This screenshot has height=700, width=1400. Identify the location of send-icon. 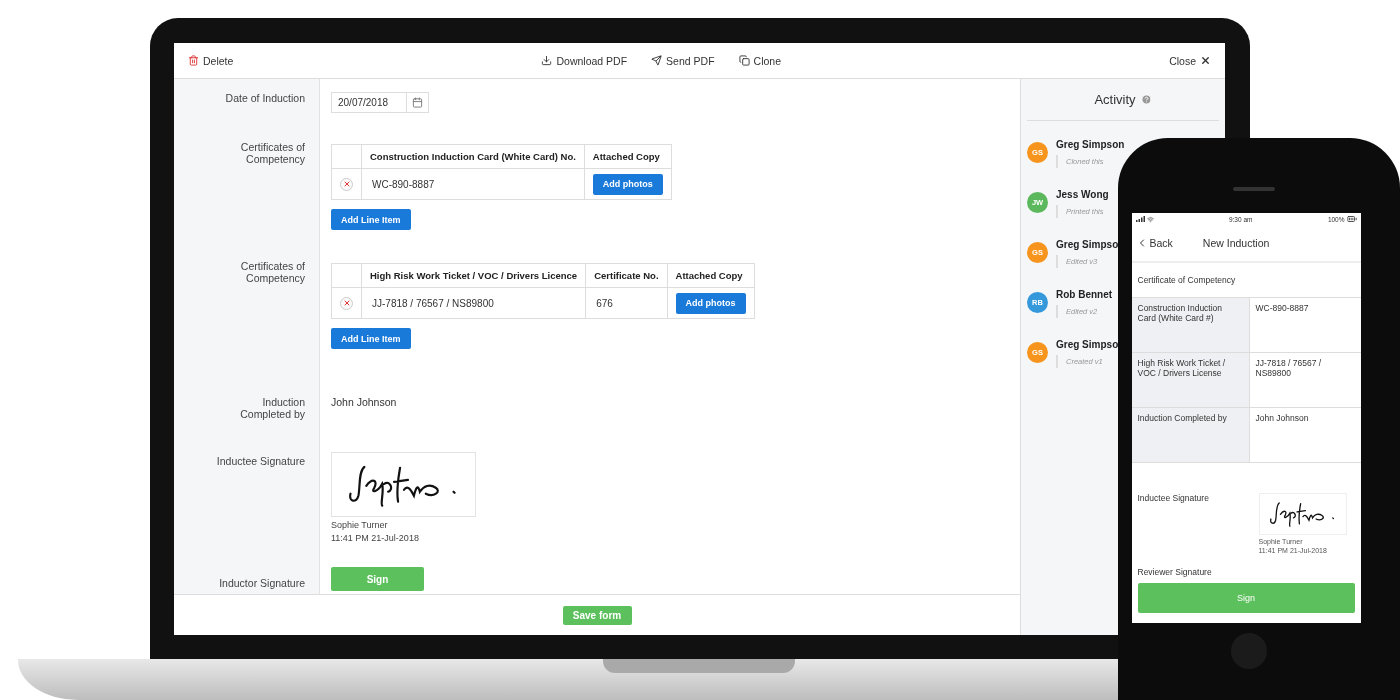
(657, 60).